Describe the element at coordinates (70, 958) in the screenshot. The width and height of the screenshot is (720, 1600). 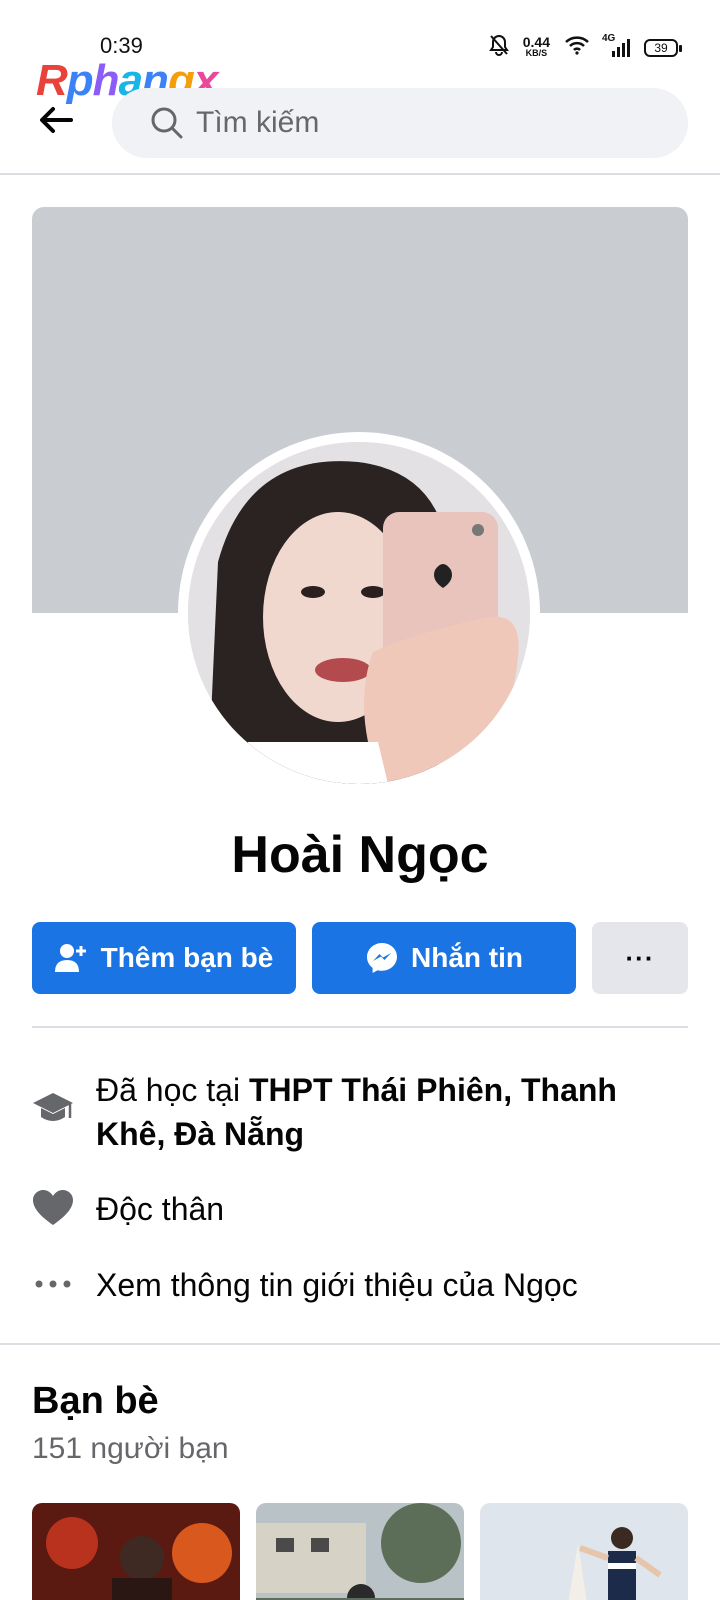
I see `add-friend-icon` at that location.